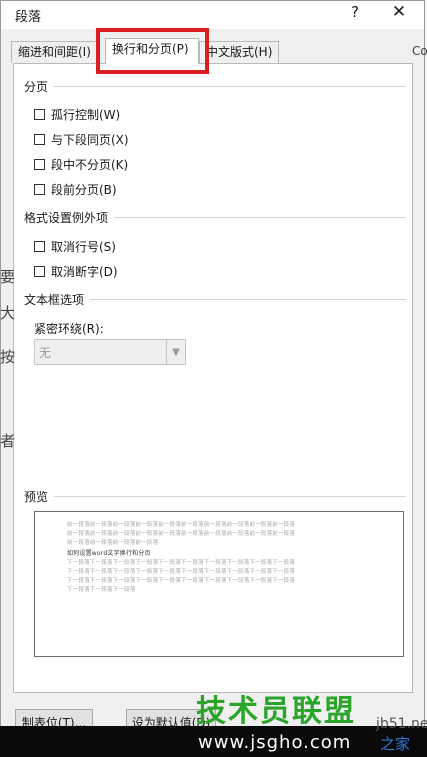  I want to click on checkbox-dont-hyphenate: 取消断字(D), so click(76, 271).